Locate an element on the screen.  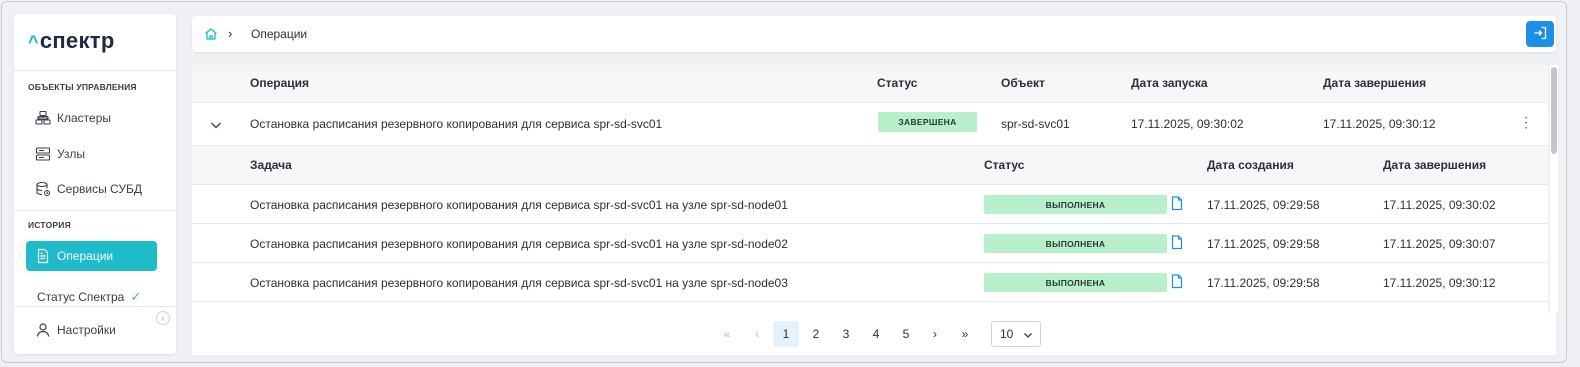
logo-caret: ^ is located at coordinates (33, 42).